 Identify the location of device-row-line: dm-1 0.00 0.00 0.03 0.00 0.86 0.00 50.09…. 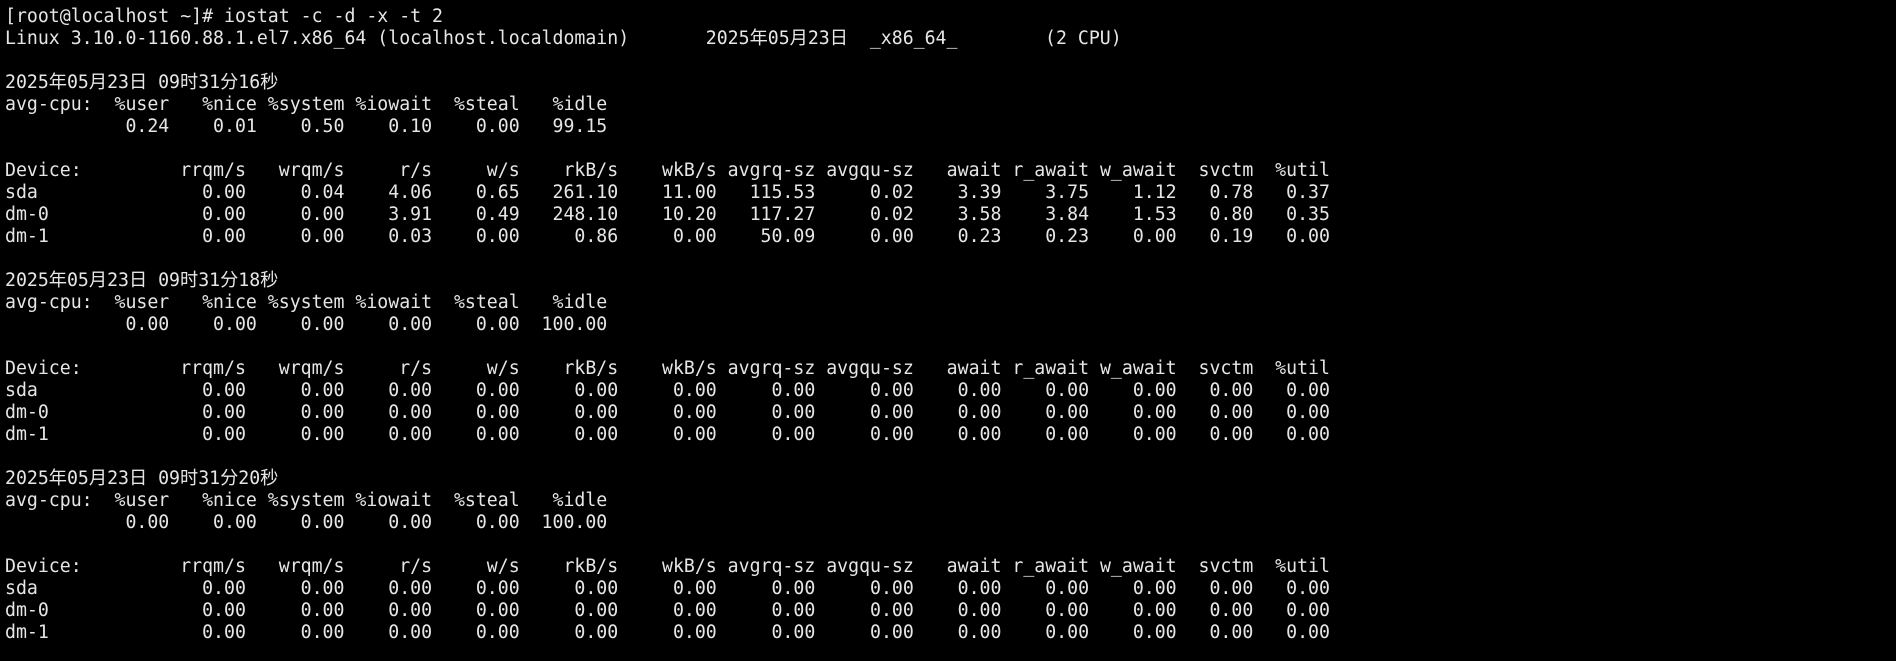
(667, 236).